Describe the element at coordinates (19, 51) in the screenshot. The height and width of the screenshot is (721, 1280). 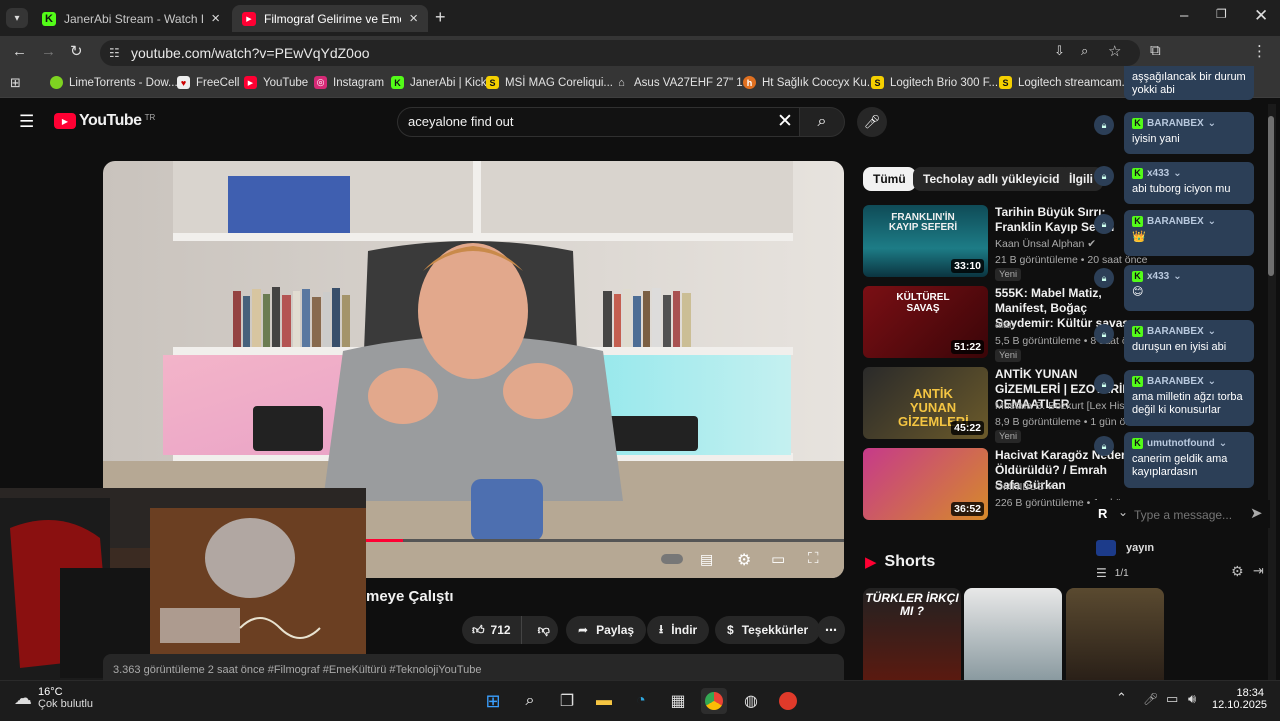
I see `back-icon: ←` at that location.